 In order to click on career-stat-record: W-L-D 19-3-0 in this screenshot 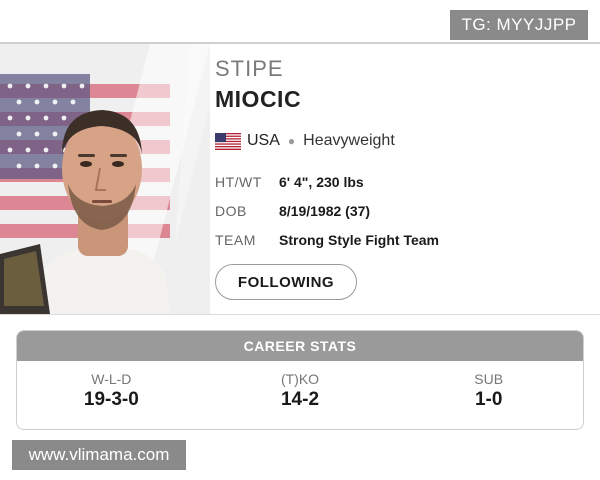, I will do `click(111, 395)`.